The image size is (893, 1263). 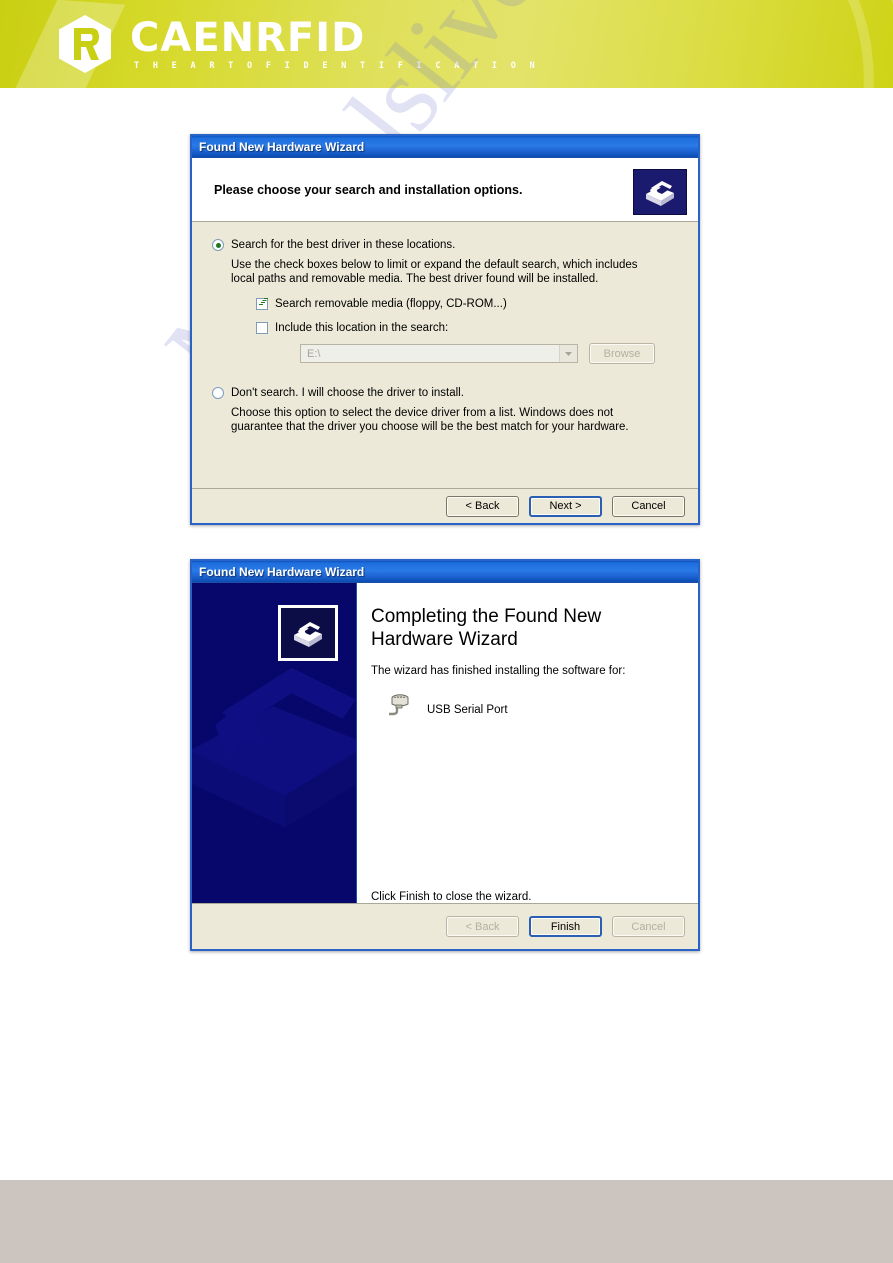 I want to click on dialog2-heading: Completing the Found New Hardware Wizard, so click(x=486, y=628).